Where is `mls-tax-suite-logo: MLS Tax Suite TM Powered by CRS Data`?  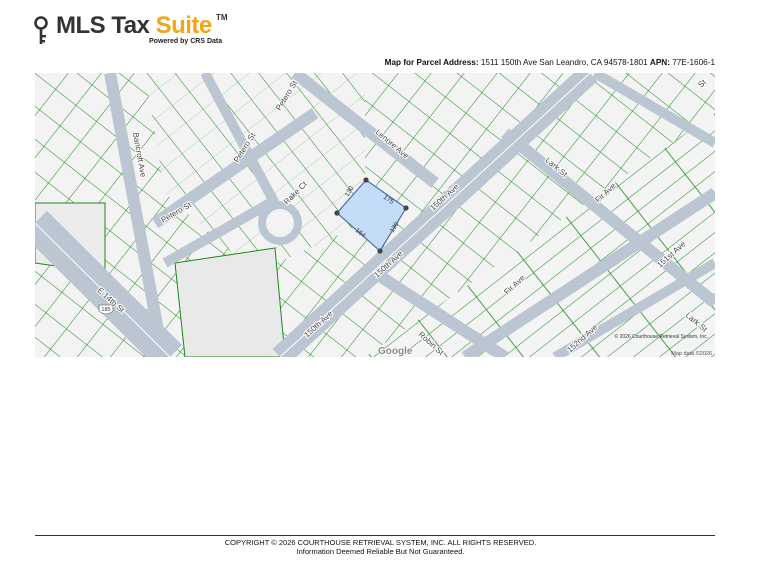 mls-tax-suite-logo: MLS Tax Suite TM Powered by CRS Data is located at coordinates (134, 30).